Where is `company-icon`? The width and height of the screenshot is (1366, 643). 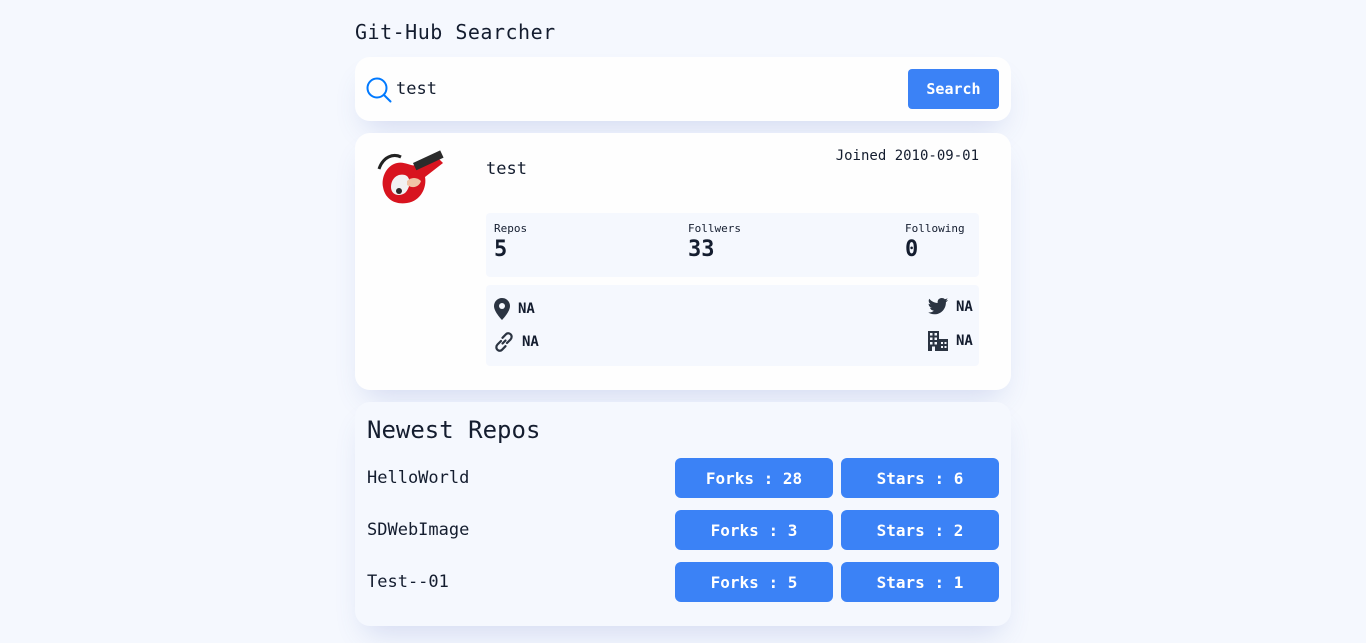 company-icon is located at coordinates (938, 341).